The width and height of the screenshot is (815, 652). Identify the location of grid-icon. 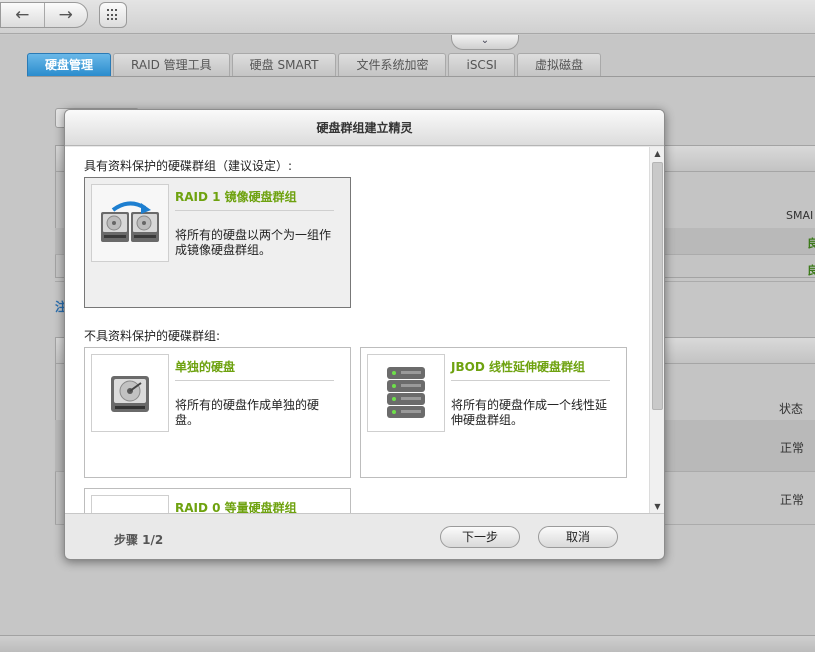
(113, 15).